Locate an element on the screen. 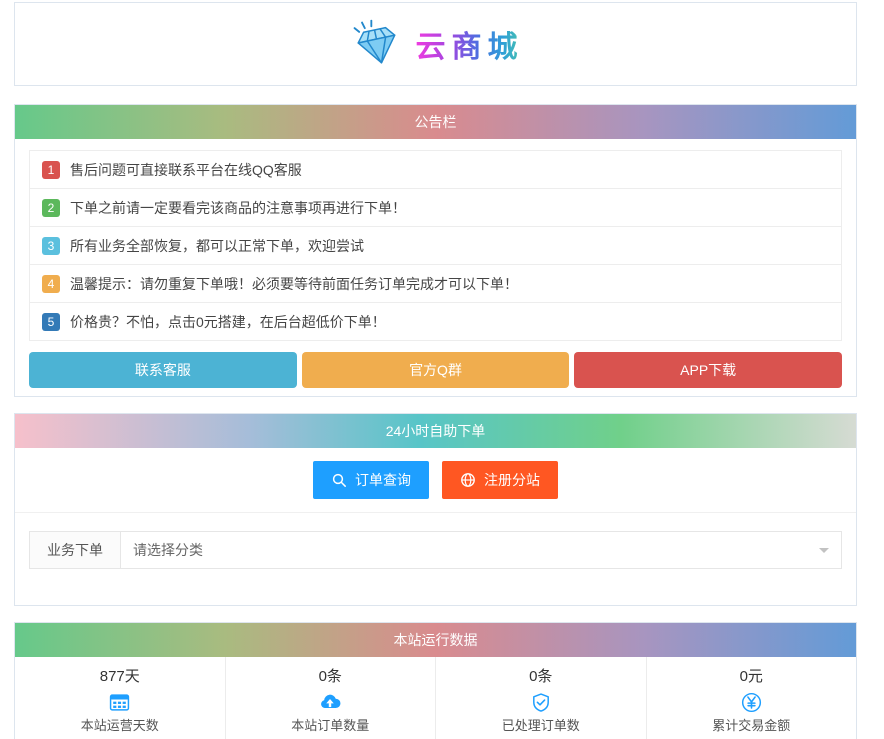 This screenshot has width=884, height=739. announcement-text: 所有业务全部恢复，都可以正常下单，欢迎尝试 is located at coordinates (217, 245).